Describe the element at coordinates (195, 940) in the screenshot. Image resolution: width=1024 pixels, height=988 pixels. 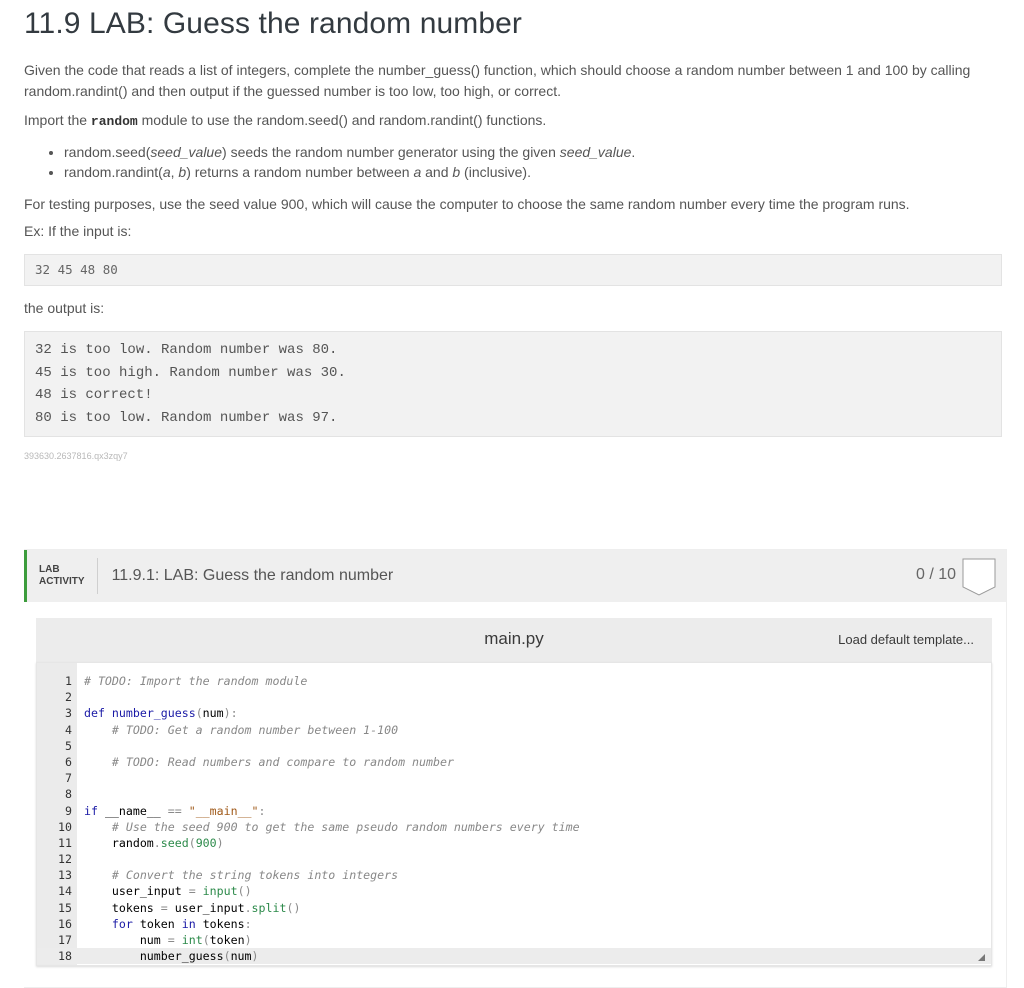
I see `code-text: num = int(token)` at that location.